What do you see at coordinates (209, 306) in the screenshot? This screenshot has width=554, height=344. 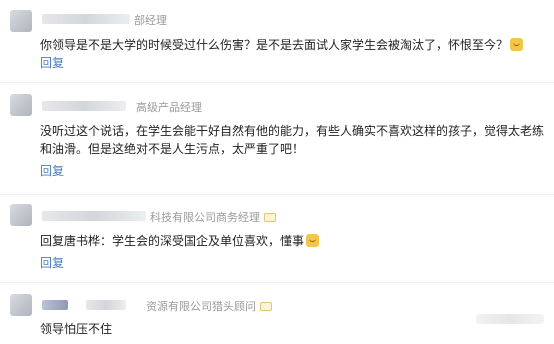 I see `author-title: 资源有限公司猎头顾问` at bounding box center [209, 306].